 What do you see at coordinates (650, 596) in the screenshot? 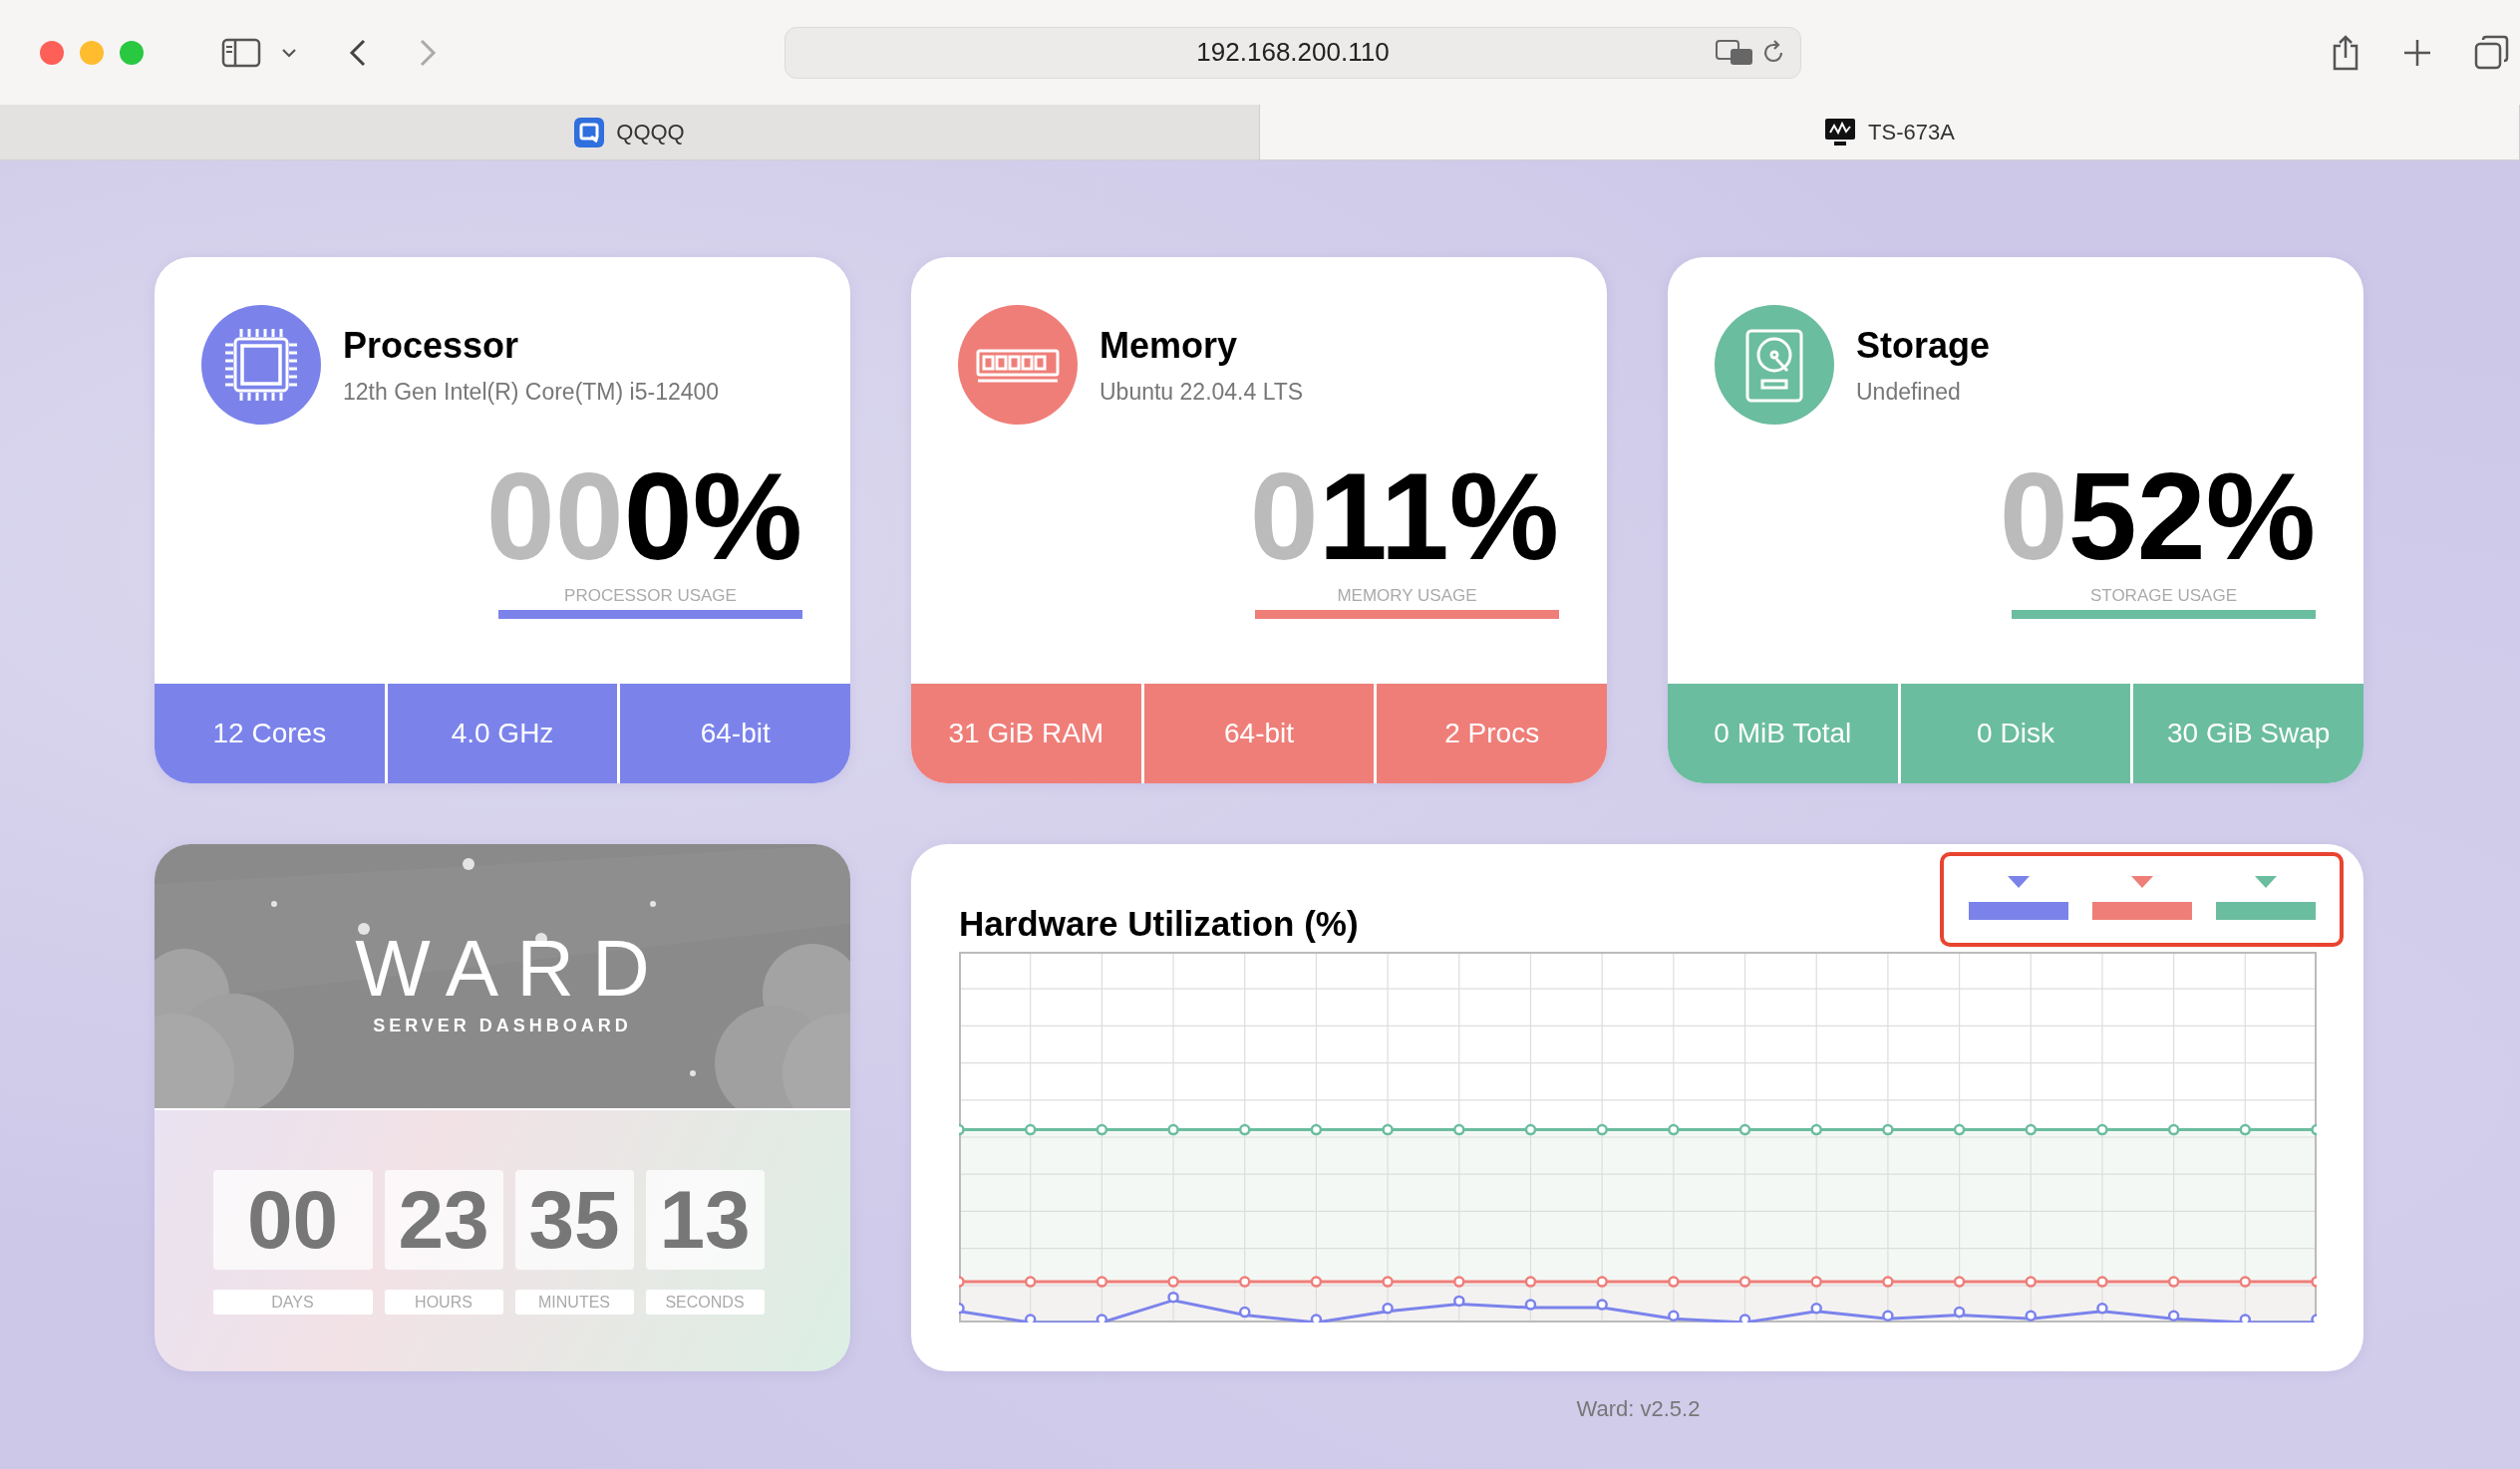
I see `usage-label: PROCESSOR USAGE` at bounding box center [650, 596].